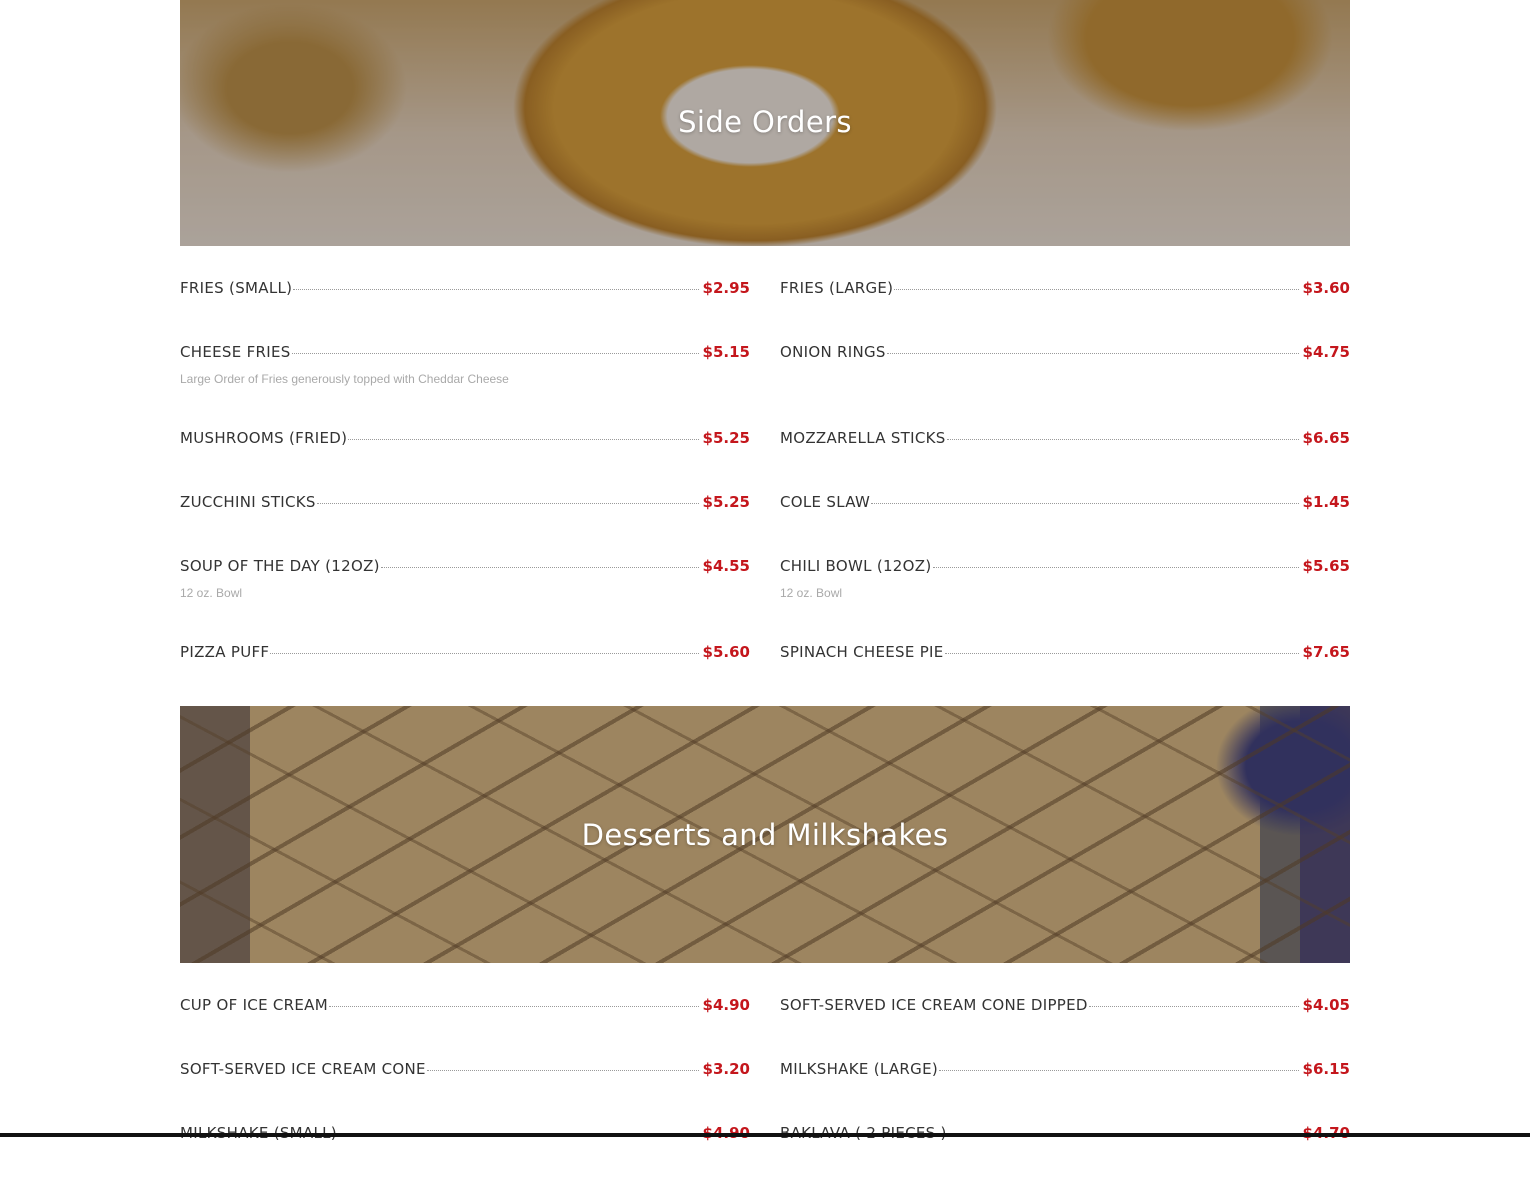 This screenshot has height=1188, width=1530. What do you see at coordinates (765, 1135) in the screenshot?
I see `bottom-bar` at bounding box center [765, 1135].